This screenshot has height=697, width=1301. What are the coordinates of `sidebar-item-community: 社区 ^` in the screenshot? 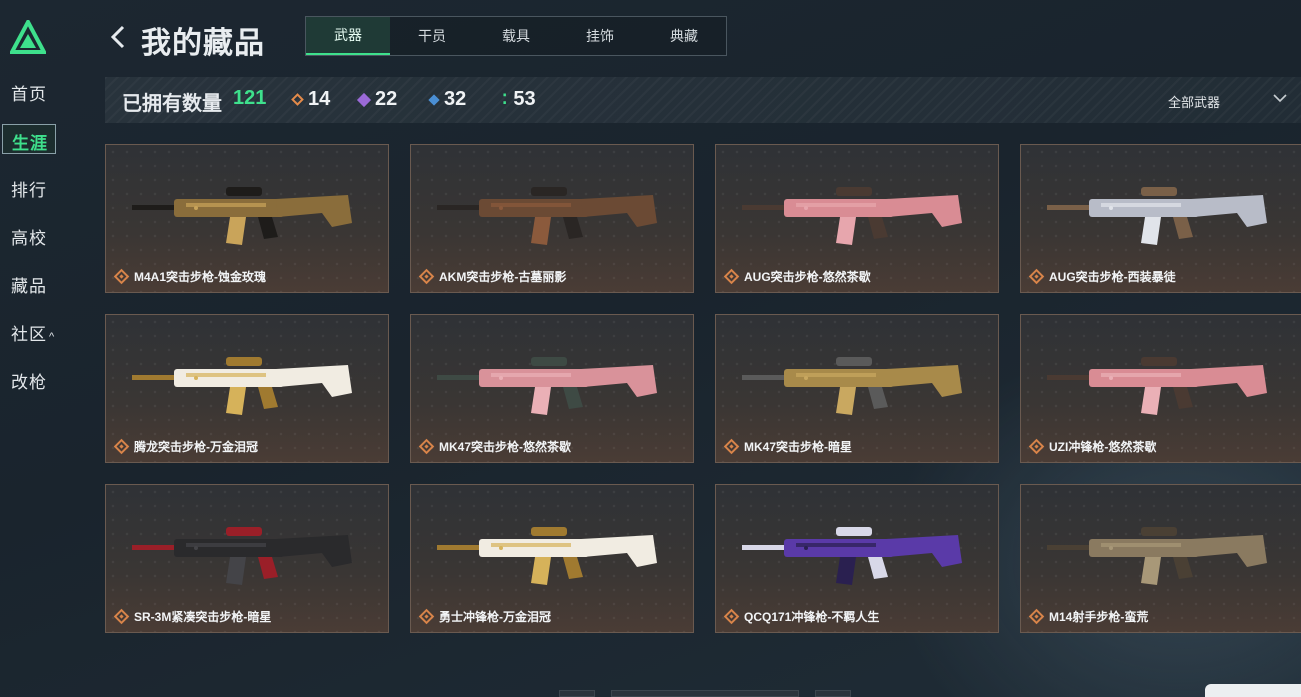 It's located at (33, 332).